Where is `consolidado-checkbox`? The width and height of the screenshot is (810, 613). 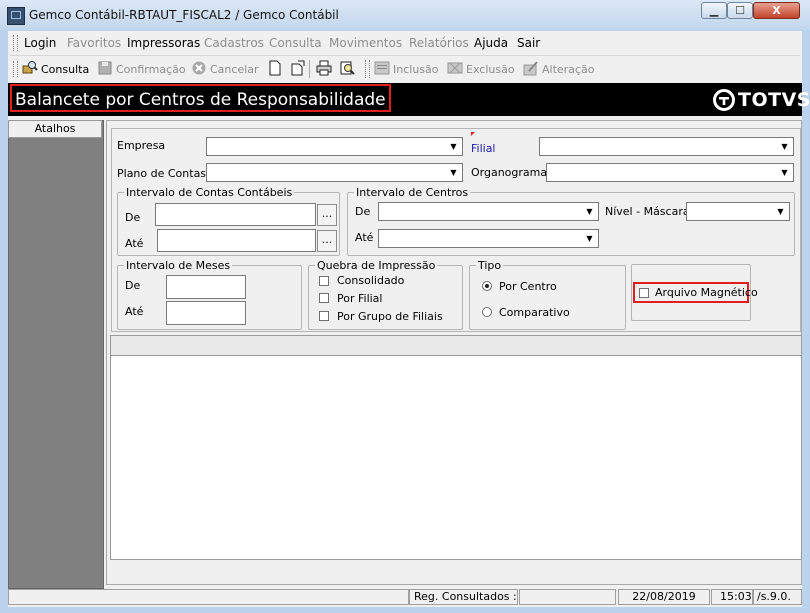 consolidado-checkbox is located at coordinates (324, 281).